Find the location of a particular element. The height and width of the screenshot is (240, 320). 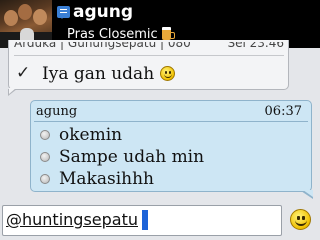

text-caret is located at coordinates (145, 220).